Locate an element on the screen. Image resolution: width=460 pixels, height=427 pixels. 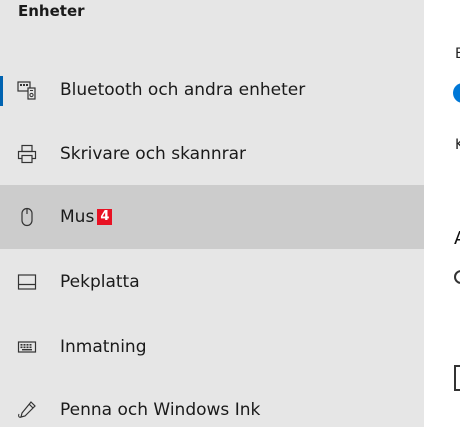
sidebar-item-text: Mus is located at coordinates (77, 217).